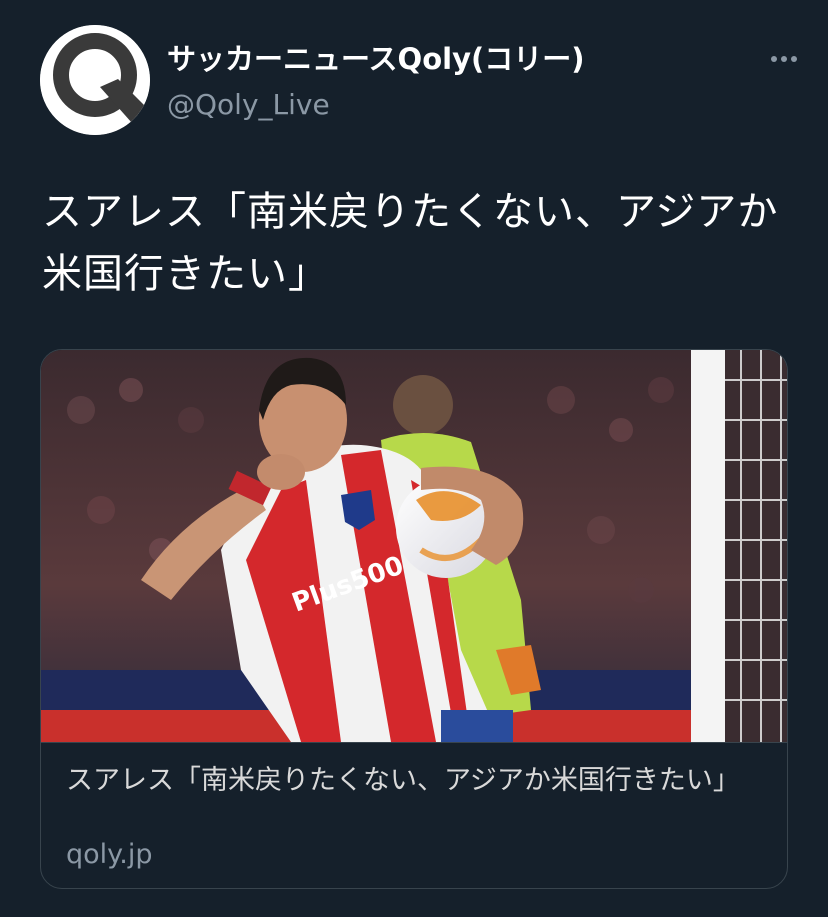 The width and height of the screenshot is (828, 917). Describe the element at coordinates (414, 815) in the screenshot. I see `card-body: スアレス「南米戻りたくない、アジアか米国行きたい」 qoly.jp` at that location.